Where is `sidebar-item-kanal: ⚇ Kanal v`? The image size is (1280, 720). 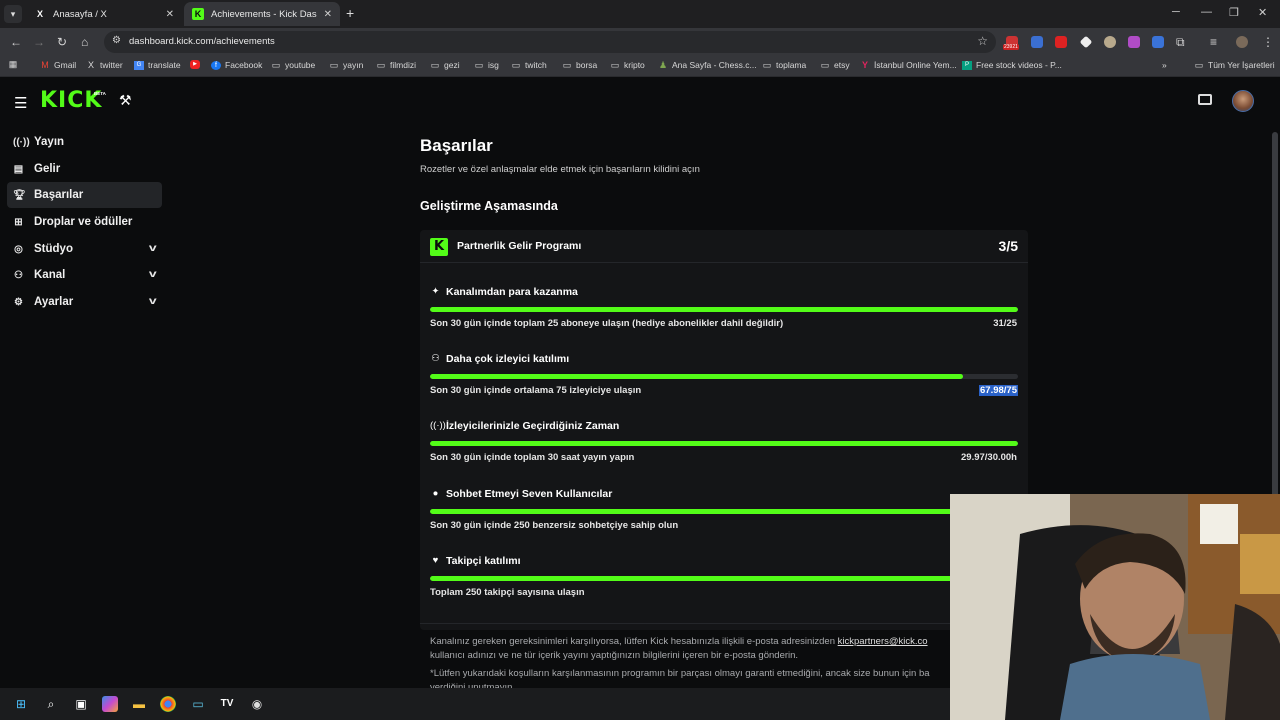 sidebar-item-kanal: ⚇ Kanal v is located at coordinates (84, 275).